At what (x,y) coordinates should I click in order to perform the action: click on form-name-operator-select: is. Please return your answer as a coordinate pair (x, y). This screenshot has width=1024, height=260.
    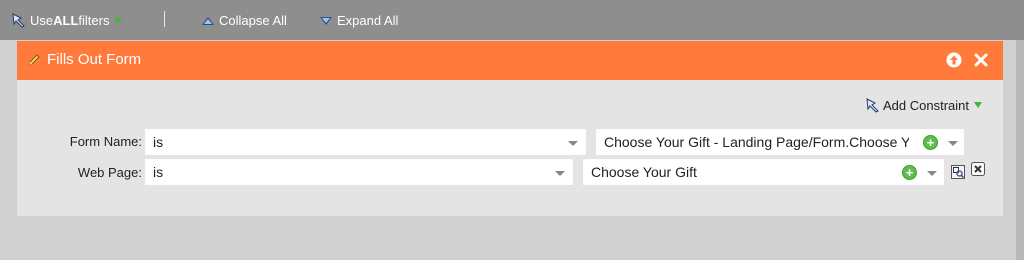
    Looking at the image, I should click on (365, 142).